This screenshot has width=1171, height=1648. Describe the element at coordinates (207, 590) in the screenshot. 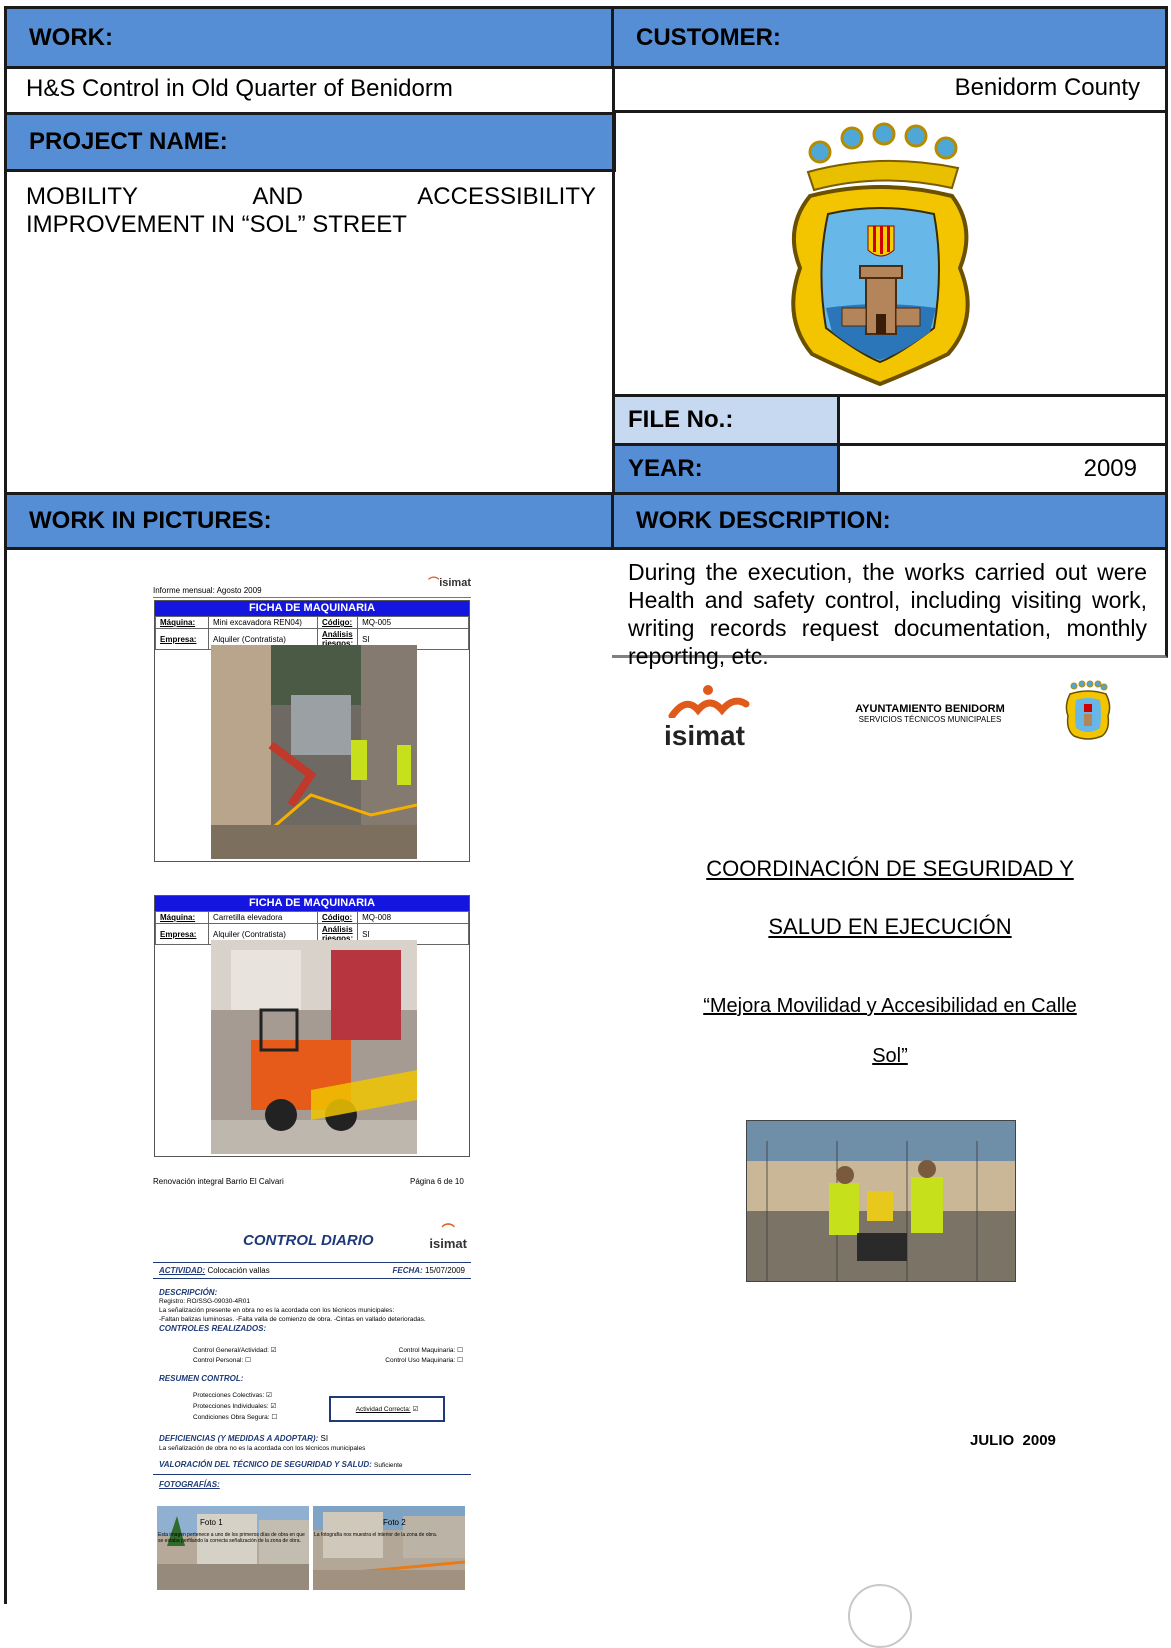

I see `report-page-1-header-text: Informe mensual: Agosto 2009` at that location.